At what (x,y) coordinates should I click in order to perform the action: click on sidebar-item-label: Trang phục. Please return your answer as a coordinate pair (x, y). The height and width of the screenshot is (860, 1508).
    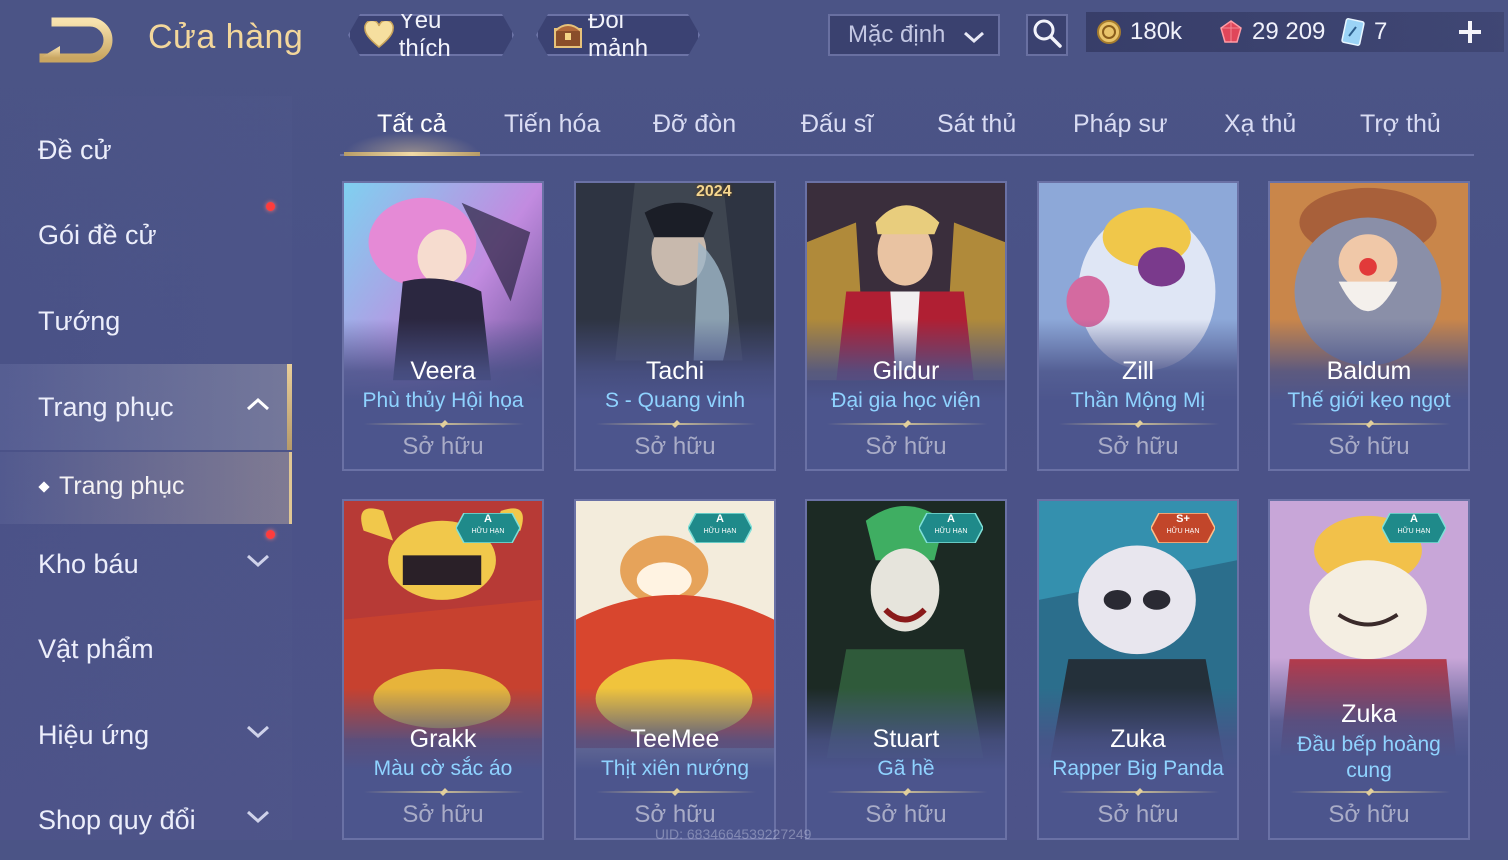
    Looking at the image, I should click on (106, 406).